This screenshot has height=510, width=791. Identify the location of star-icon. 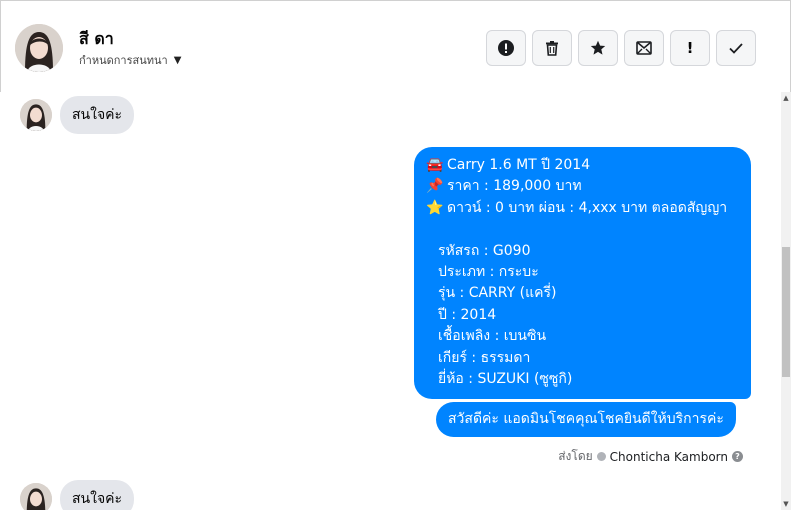
(598, 47).